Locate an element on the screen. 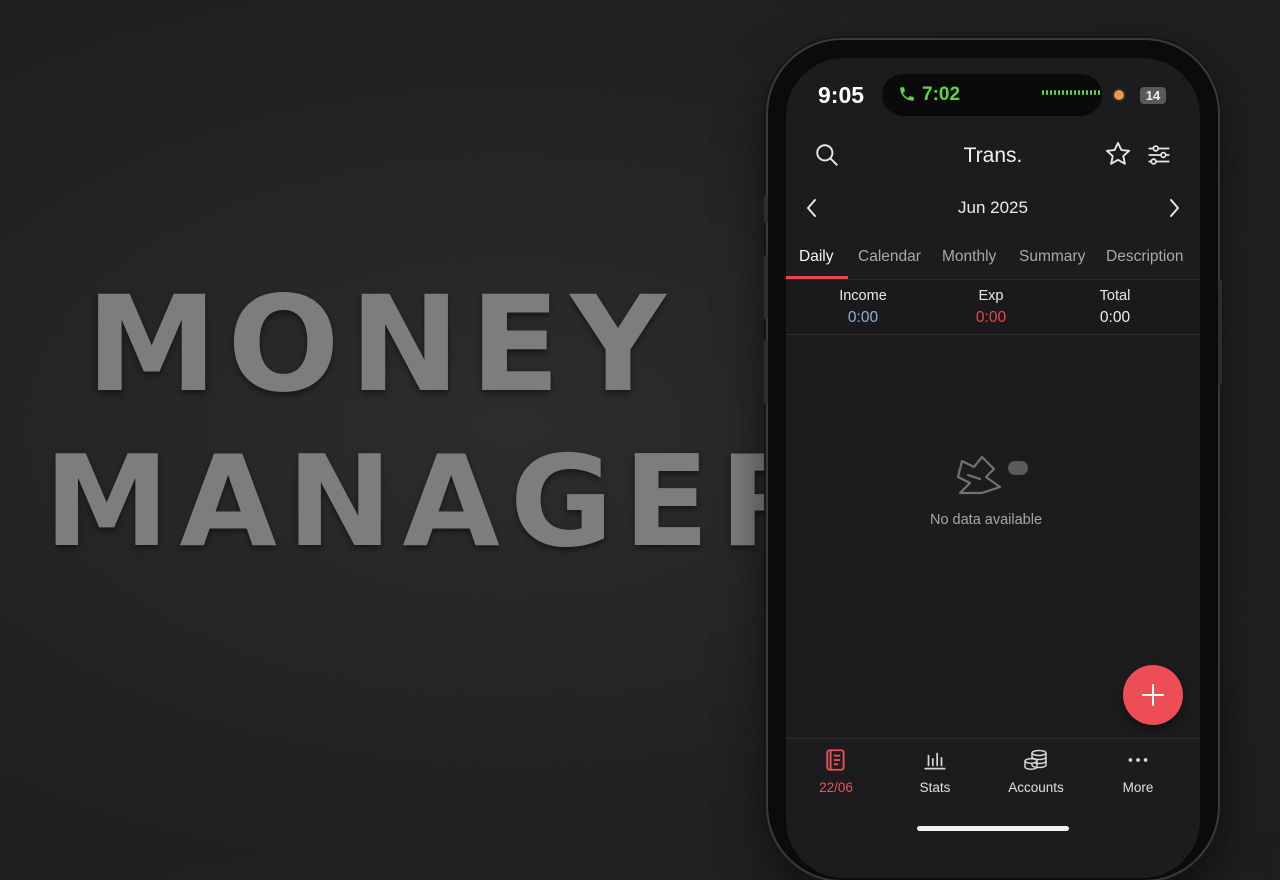  privacy-indicator-dot is located at coordinates (1119, 95).